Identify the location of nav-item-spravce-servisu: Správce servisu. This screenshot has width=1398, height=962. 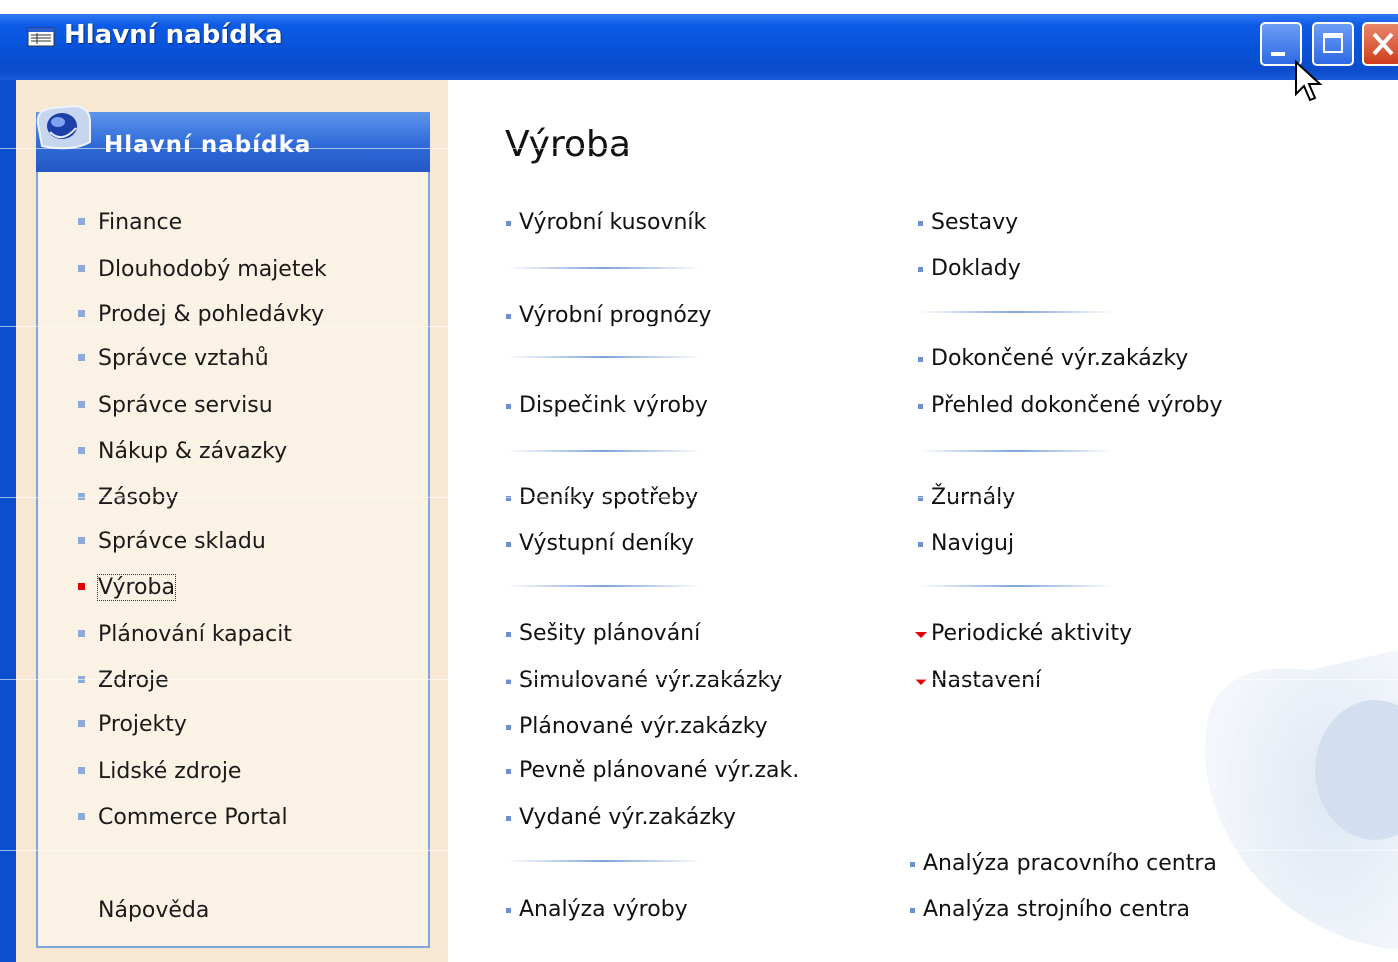
(185, 406).